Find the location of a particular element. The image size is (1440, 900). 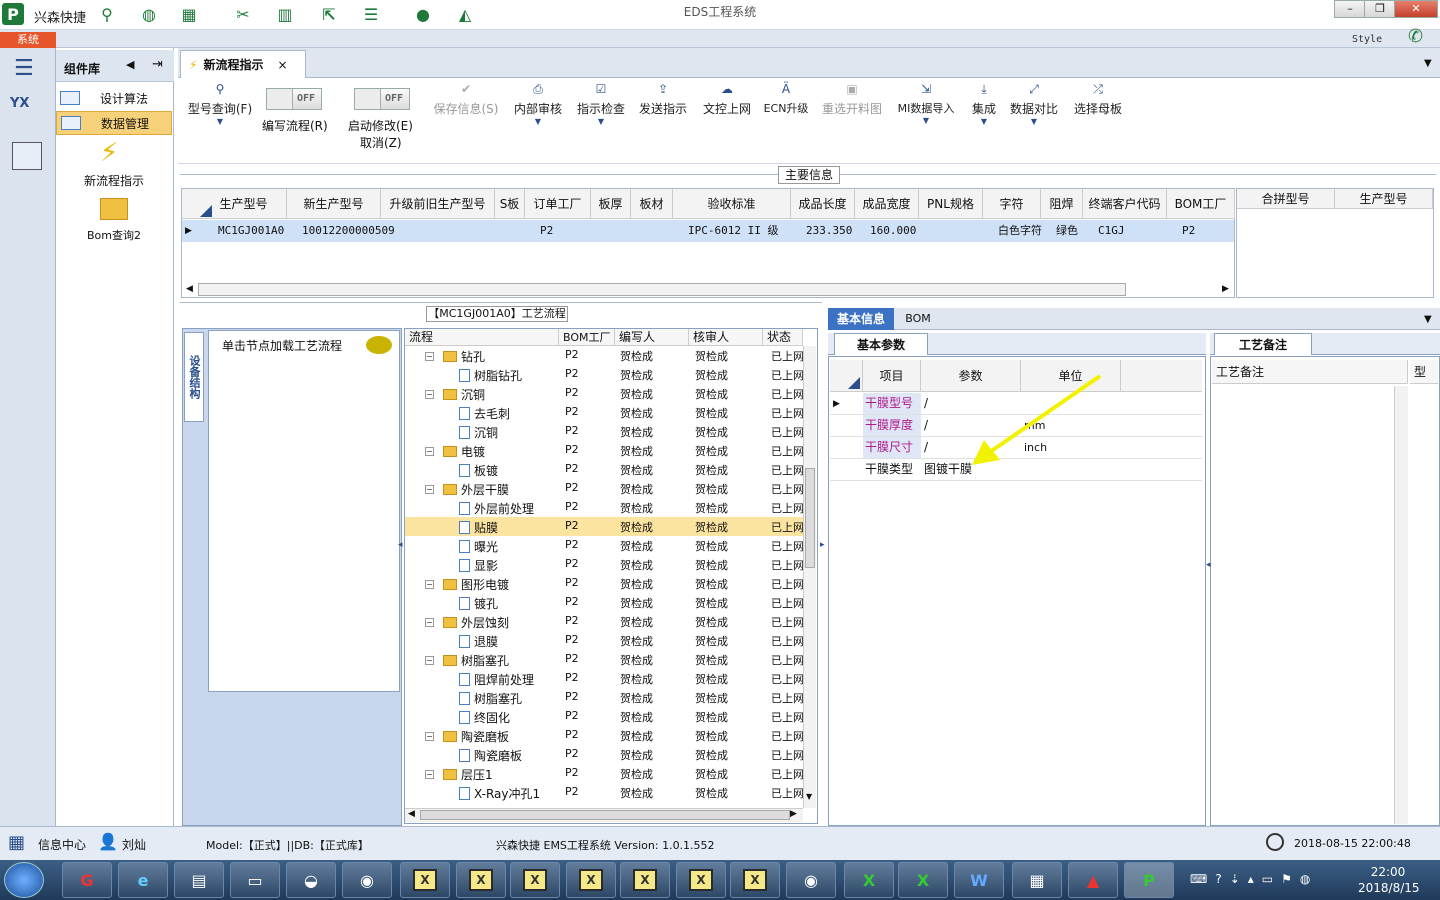

word-icon: W is located at coordinates (979, 880).